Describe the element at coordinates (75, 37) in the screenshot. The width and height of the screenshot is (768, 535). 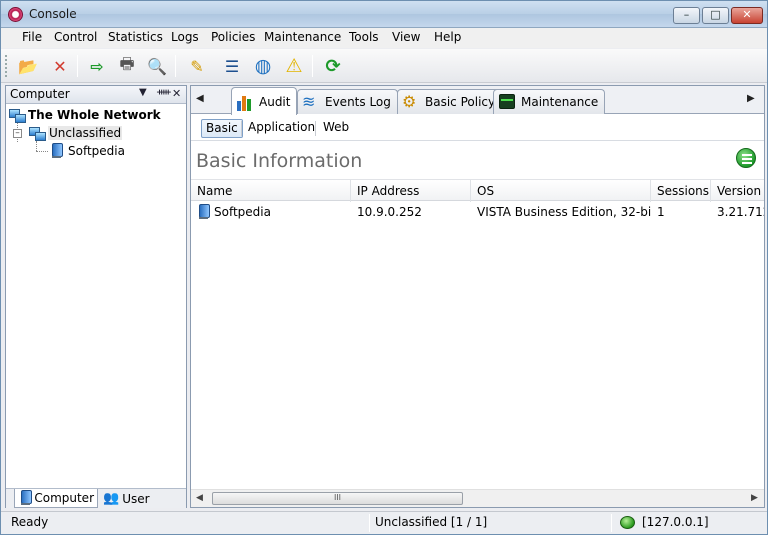
I see `menu-control: Control` at that location.